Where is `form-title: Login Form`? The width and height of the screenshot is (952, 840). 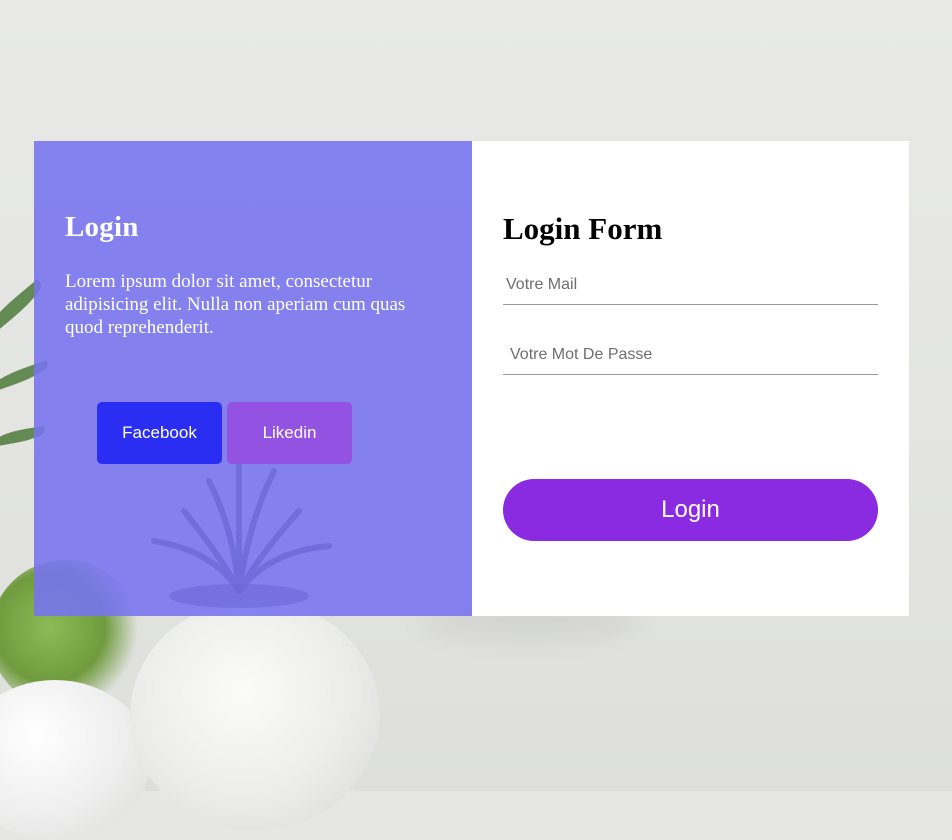
form-title: Login Form is located at coordinates (583, 228).